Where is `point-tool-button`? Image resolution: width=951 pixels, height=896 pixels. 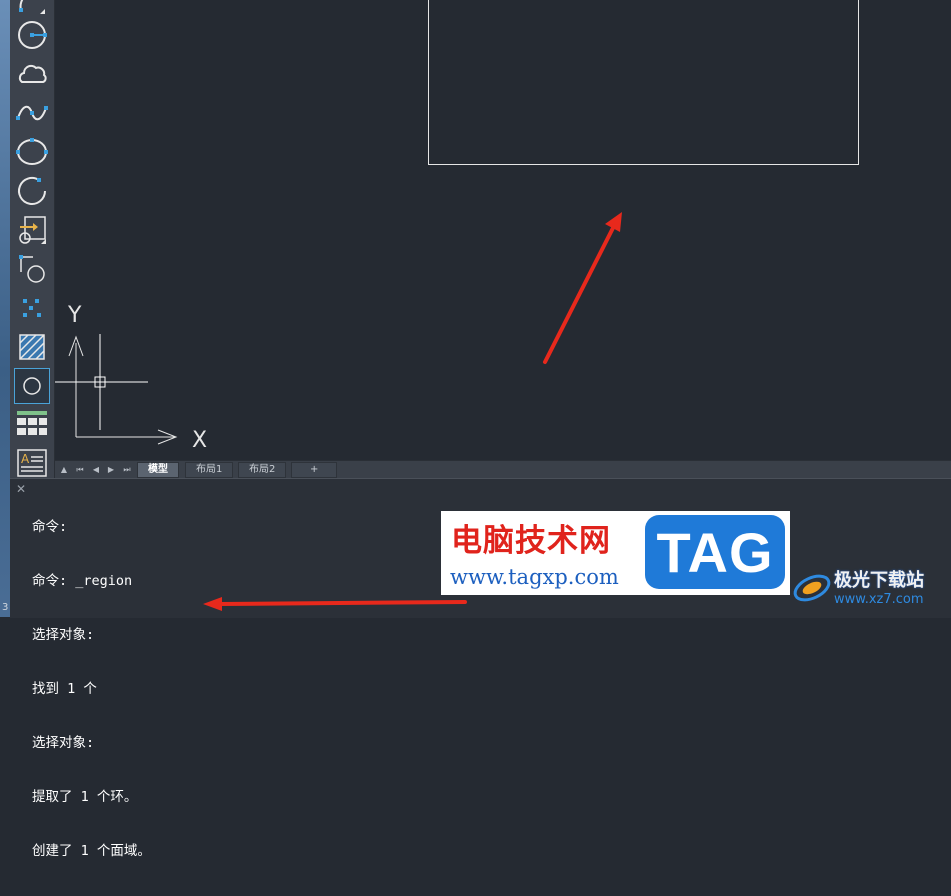
point-tool-button is located at coordinates (32, 308).